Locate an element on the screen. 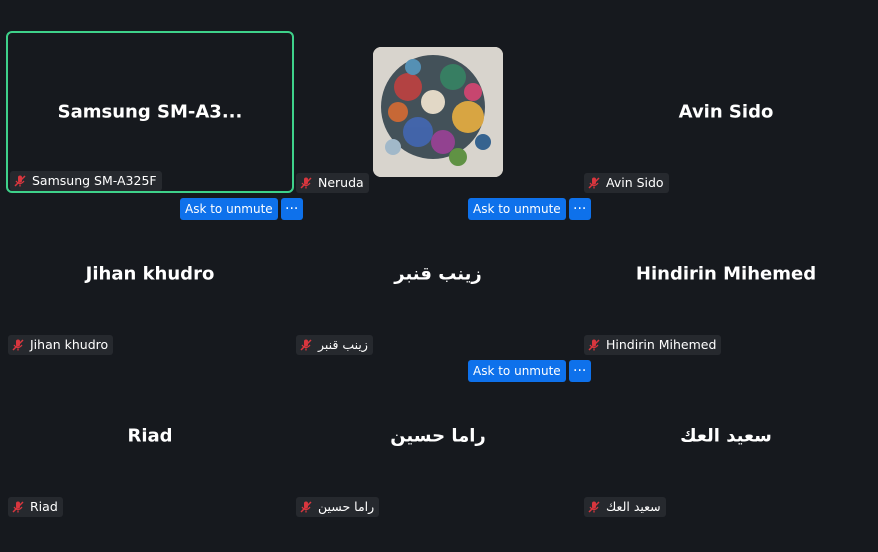 The image size is (878, 552). participant-name-label: Neruda is located at coordinates (332, 183).